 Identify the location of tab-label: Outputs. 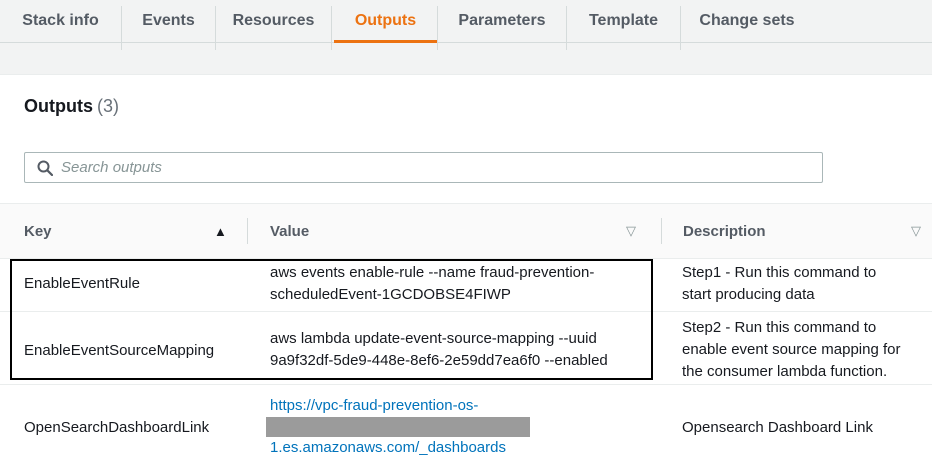
(385, 20).